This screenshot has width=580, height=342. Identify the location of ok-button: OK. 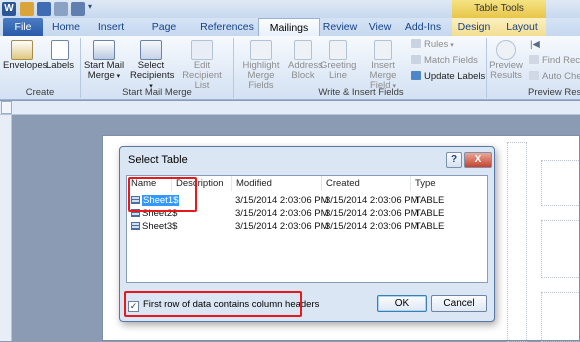
(402, 303).